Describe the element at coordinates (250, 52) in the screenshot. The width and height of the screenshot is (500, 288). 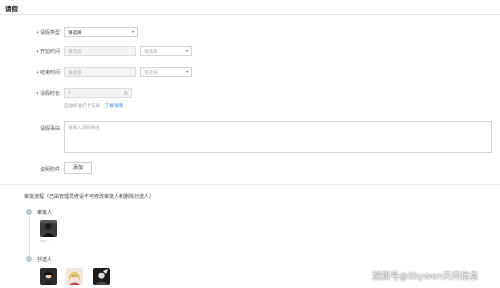
I see `start-time-row: •开始时间 请选择 请选择 ▾` at that location.